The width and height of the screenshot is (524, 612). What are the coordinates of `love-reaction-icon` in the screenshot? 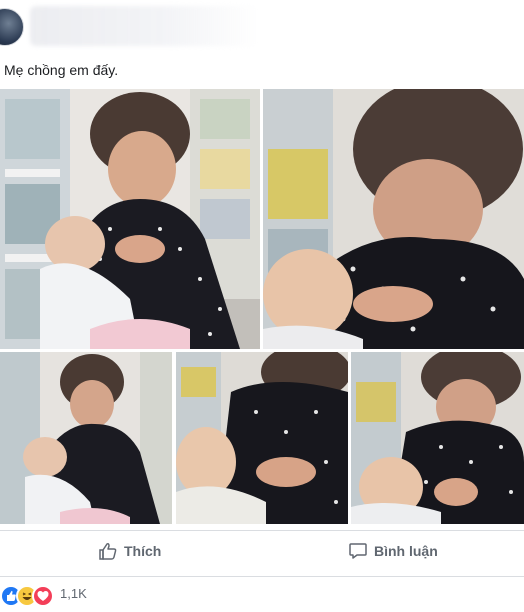 It's located at (43, 596).